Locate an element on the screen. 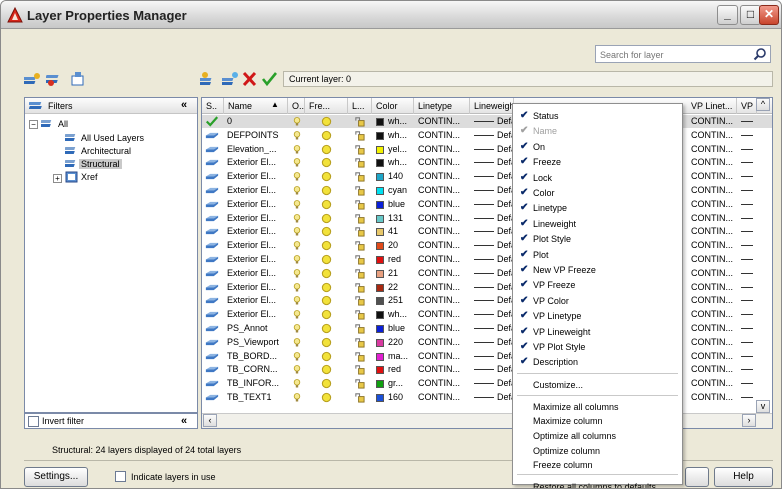  column-on: O.. is located at coordinates (296, 106).